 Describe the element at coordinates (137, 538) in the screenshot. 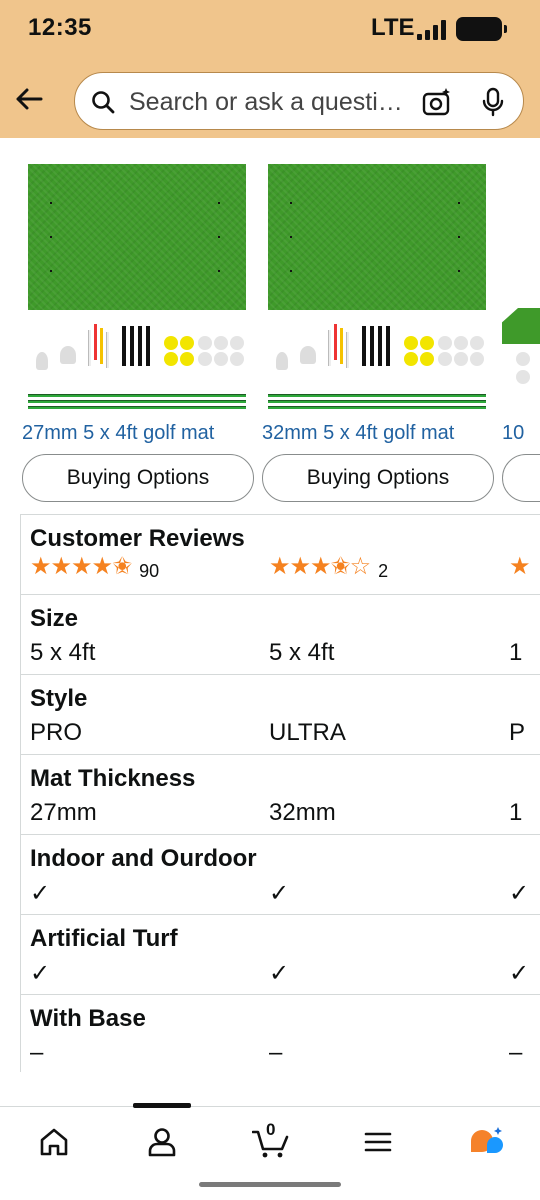

I see `row-label: Customer Reviews` at that location.